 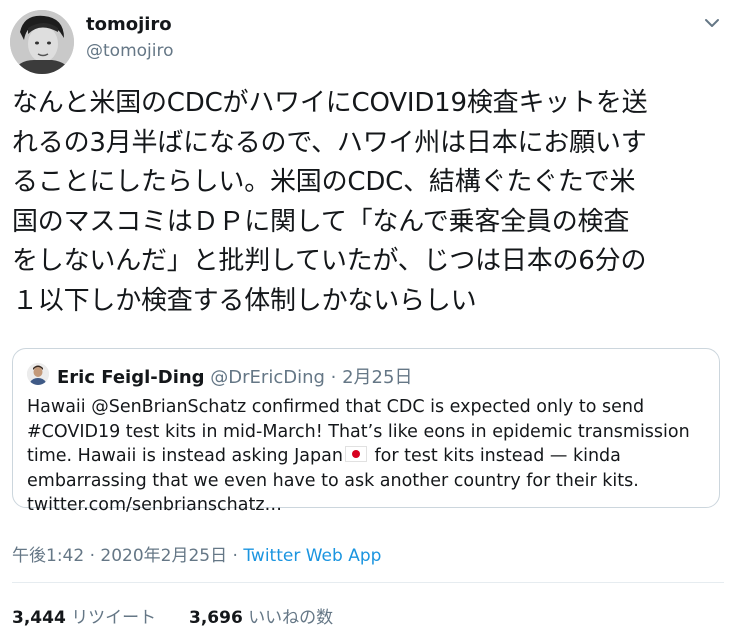 I want to click on tweet-time: 午後1:42, so click(x=48, y=556).